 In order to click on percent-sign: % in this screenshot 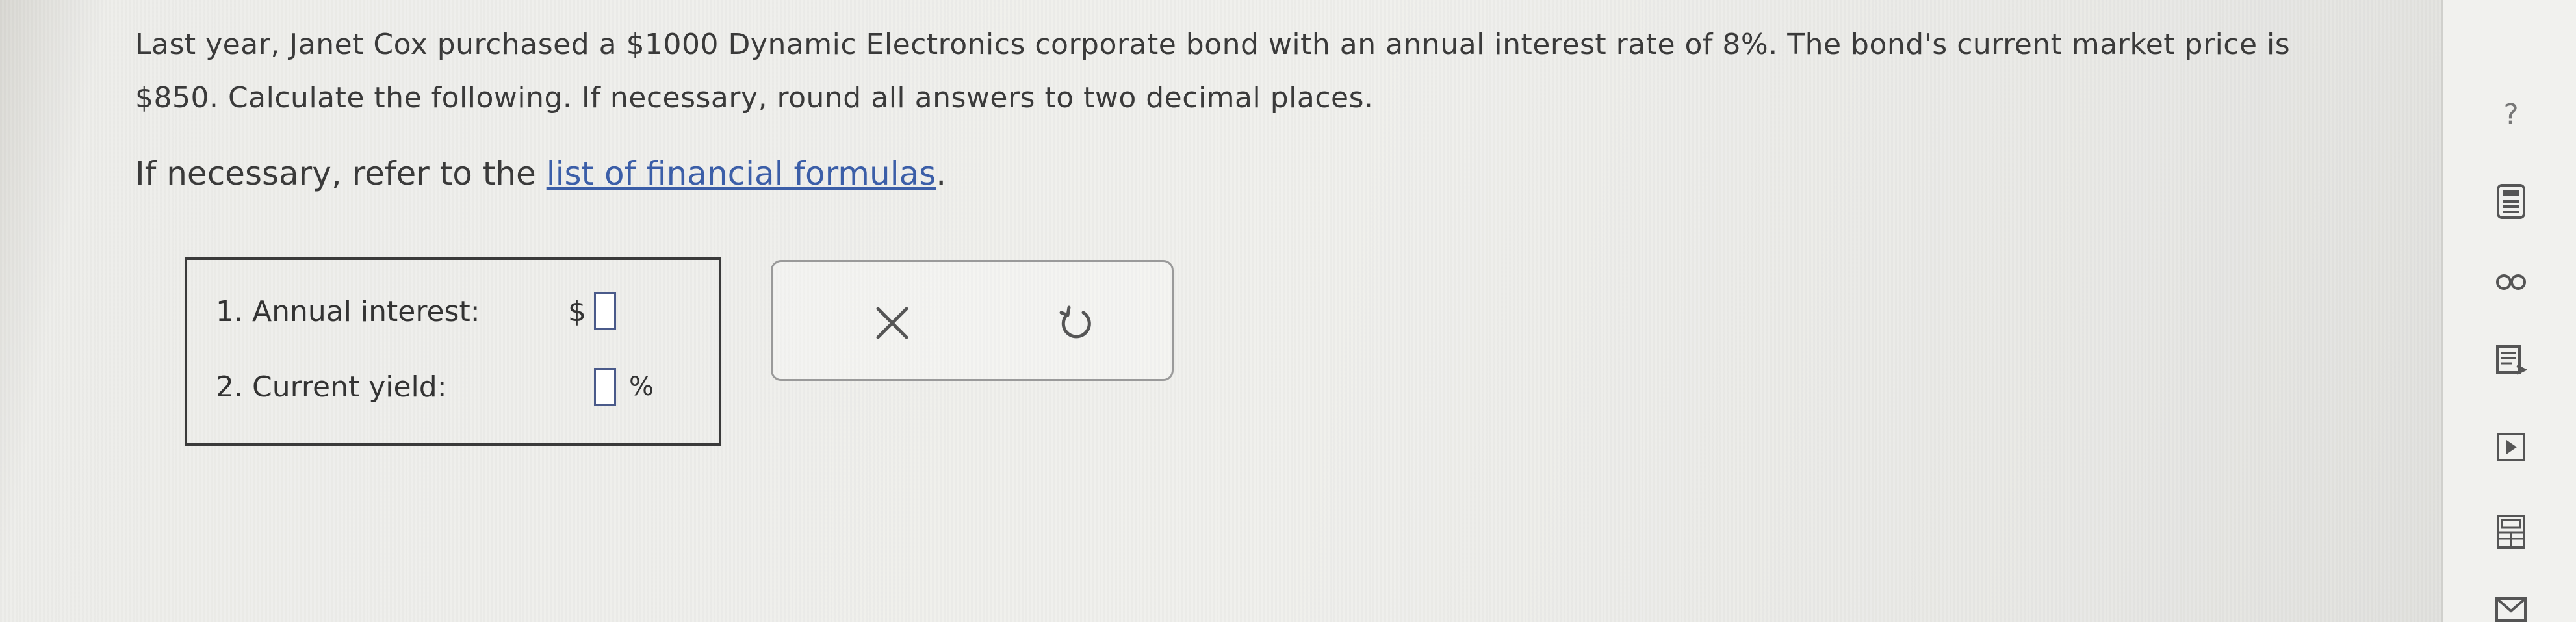, I will do `click(642, 387)`.